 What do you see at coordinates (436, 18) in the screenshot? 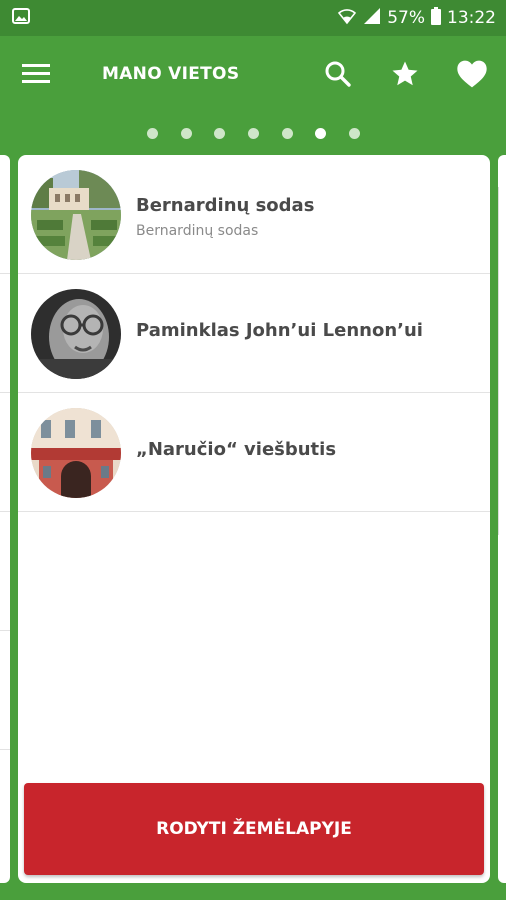
I see `battery-icon` at bounding box center [436, 18].